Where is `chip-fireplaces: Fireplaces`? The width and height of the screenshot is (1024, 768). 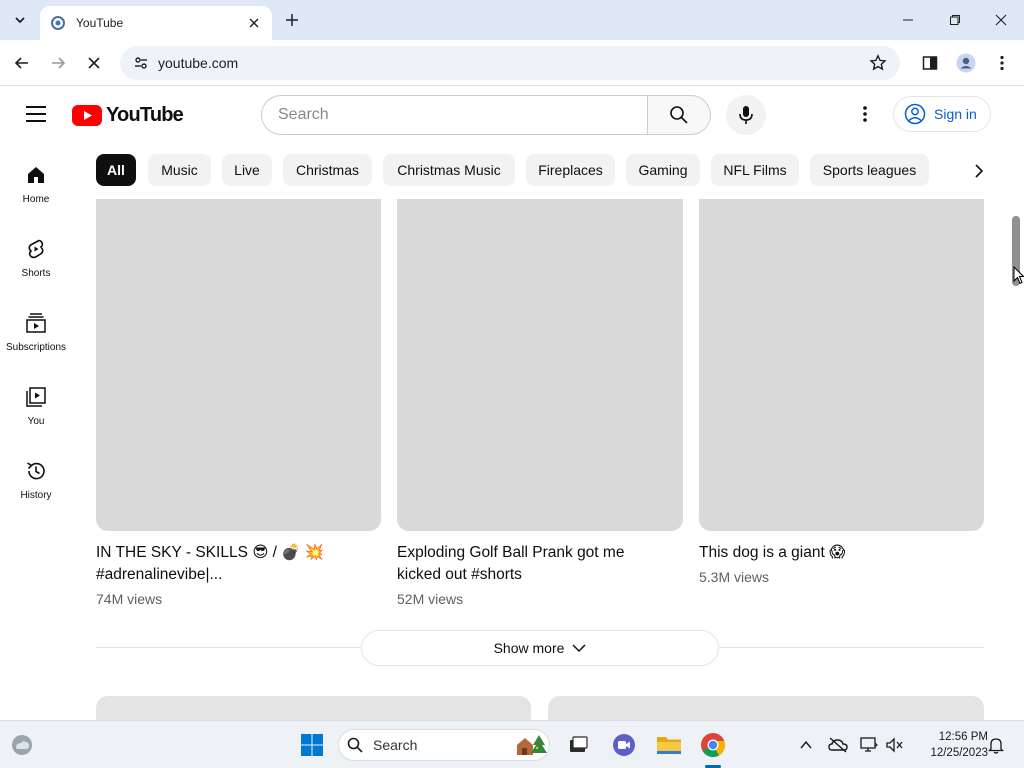
chip-fireplaces: Fireplaces is located at coordinates (570, 170).